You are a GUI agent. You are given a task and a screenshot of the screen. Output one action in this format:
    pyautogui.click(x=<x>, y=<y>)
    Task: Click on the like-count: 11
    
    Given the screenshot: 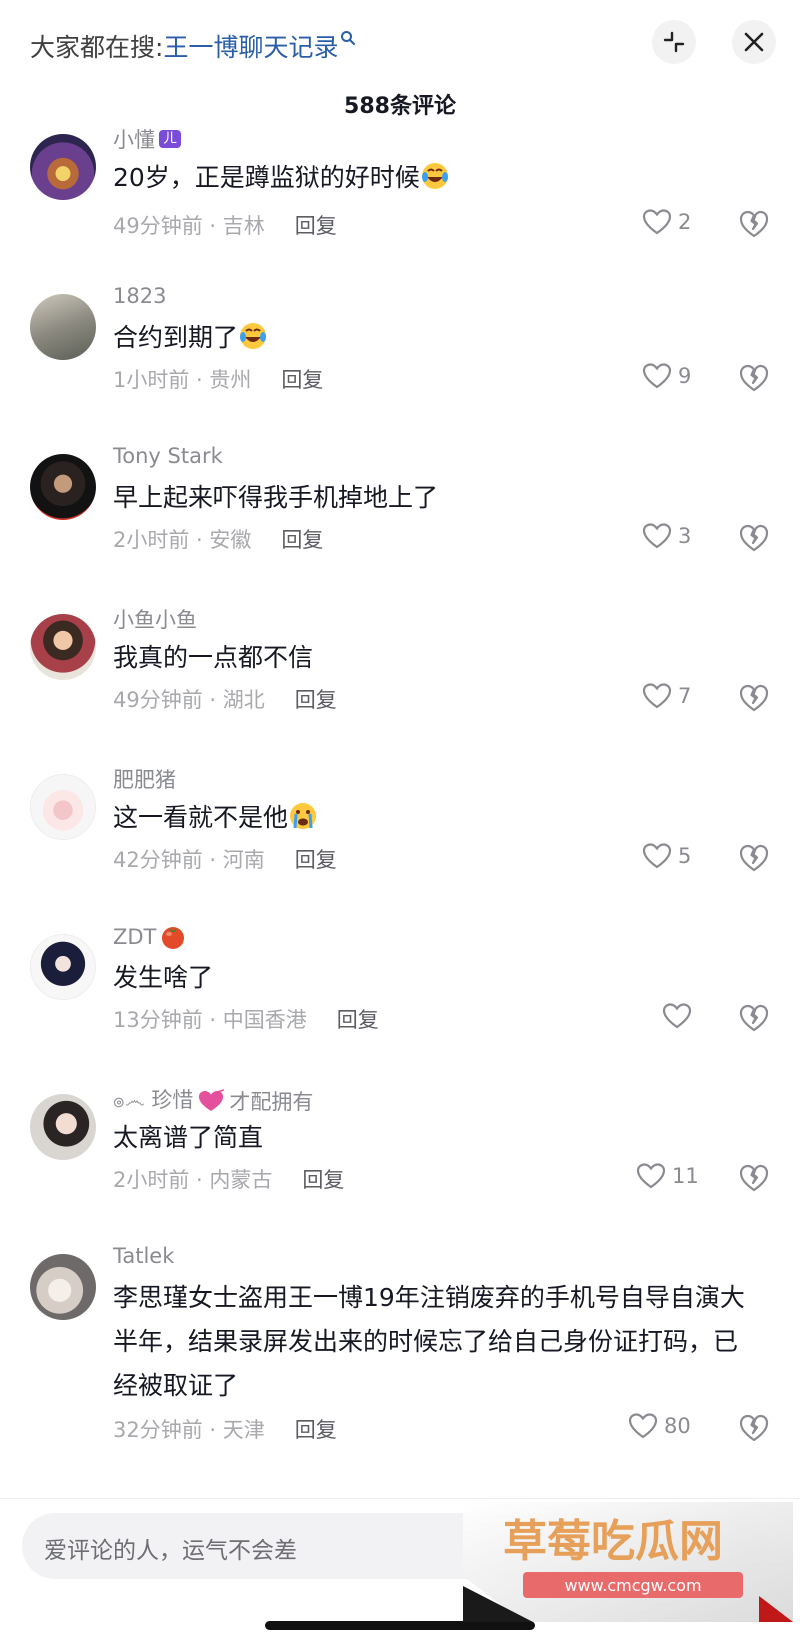 What is the action you would take?
    pyautogui.click(x=685, y=1176)
    